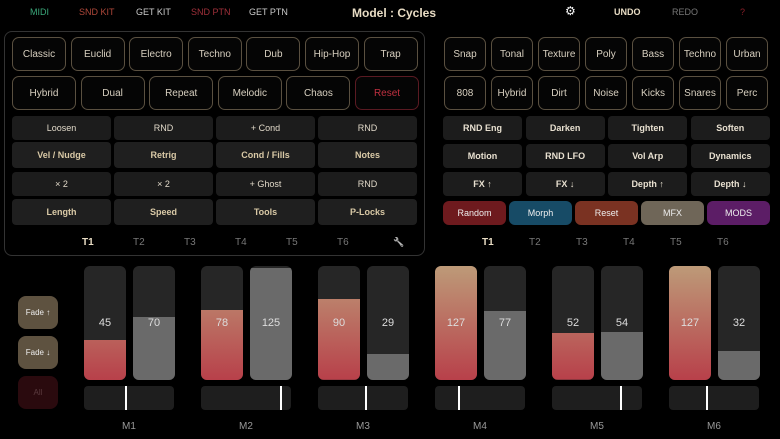 The image size is (780, 439). Describe the element at coordinates (565, 156) in the screenshot. I see `action-button: RND LFO` at that location.